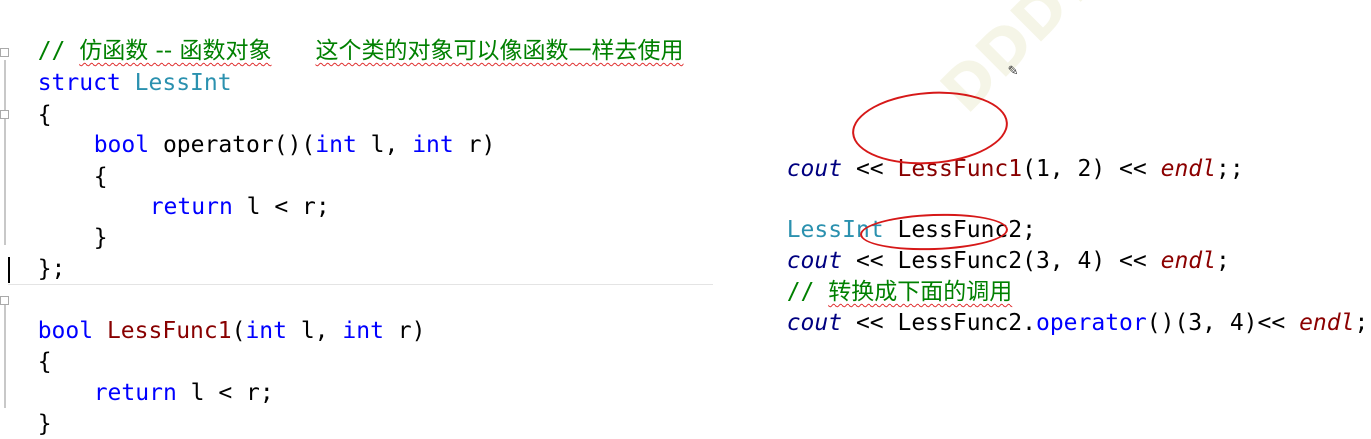  I want to click on pencil-cursor-icon: ✎, so click(1013, 69).